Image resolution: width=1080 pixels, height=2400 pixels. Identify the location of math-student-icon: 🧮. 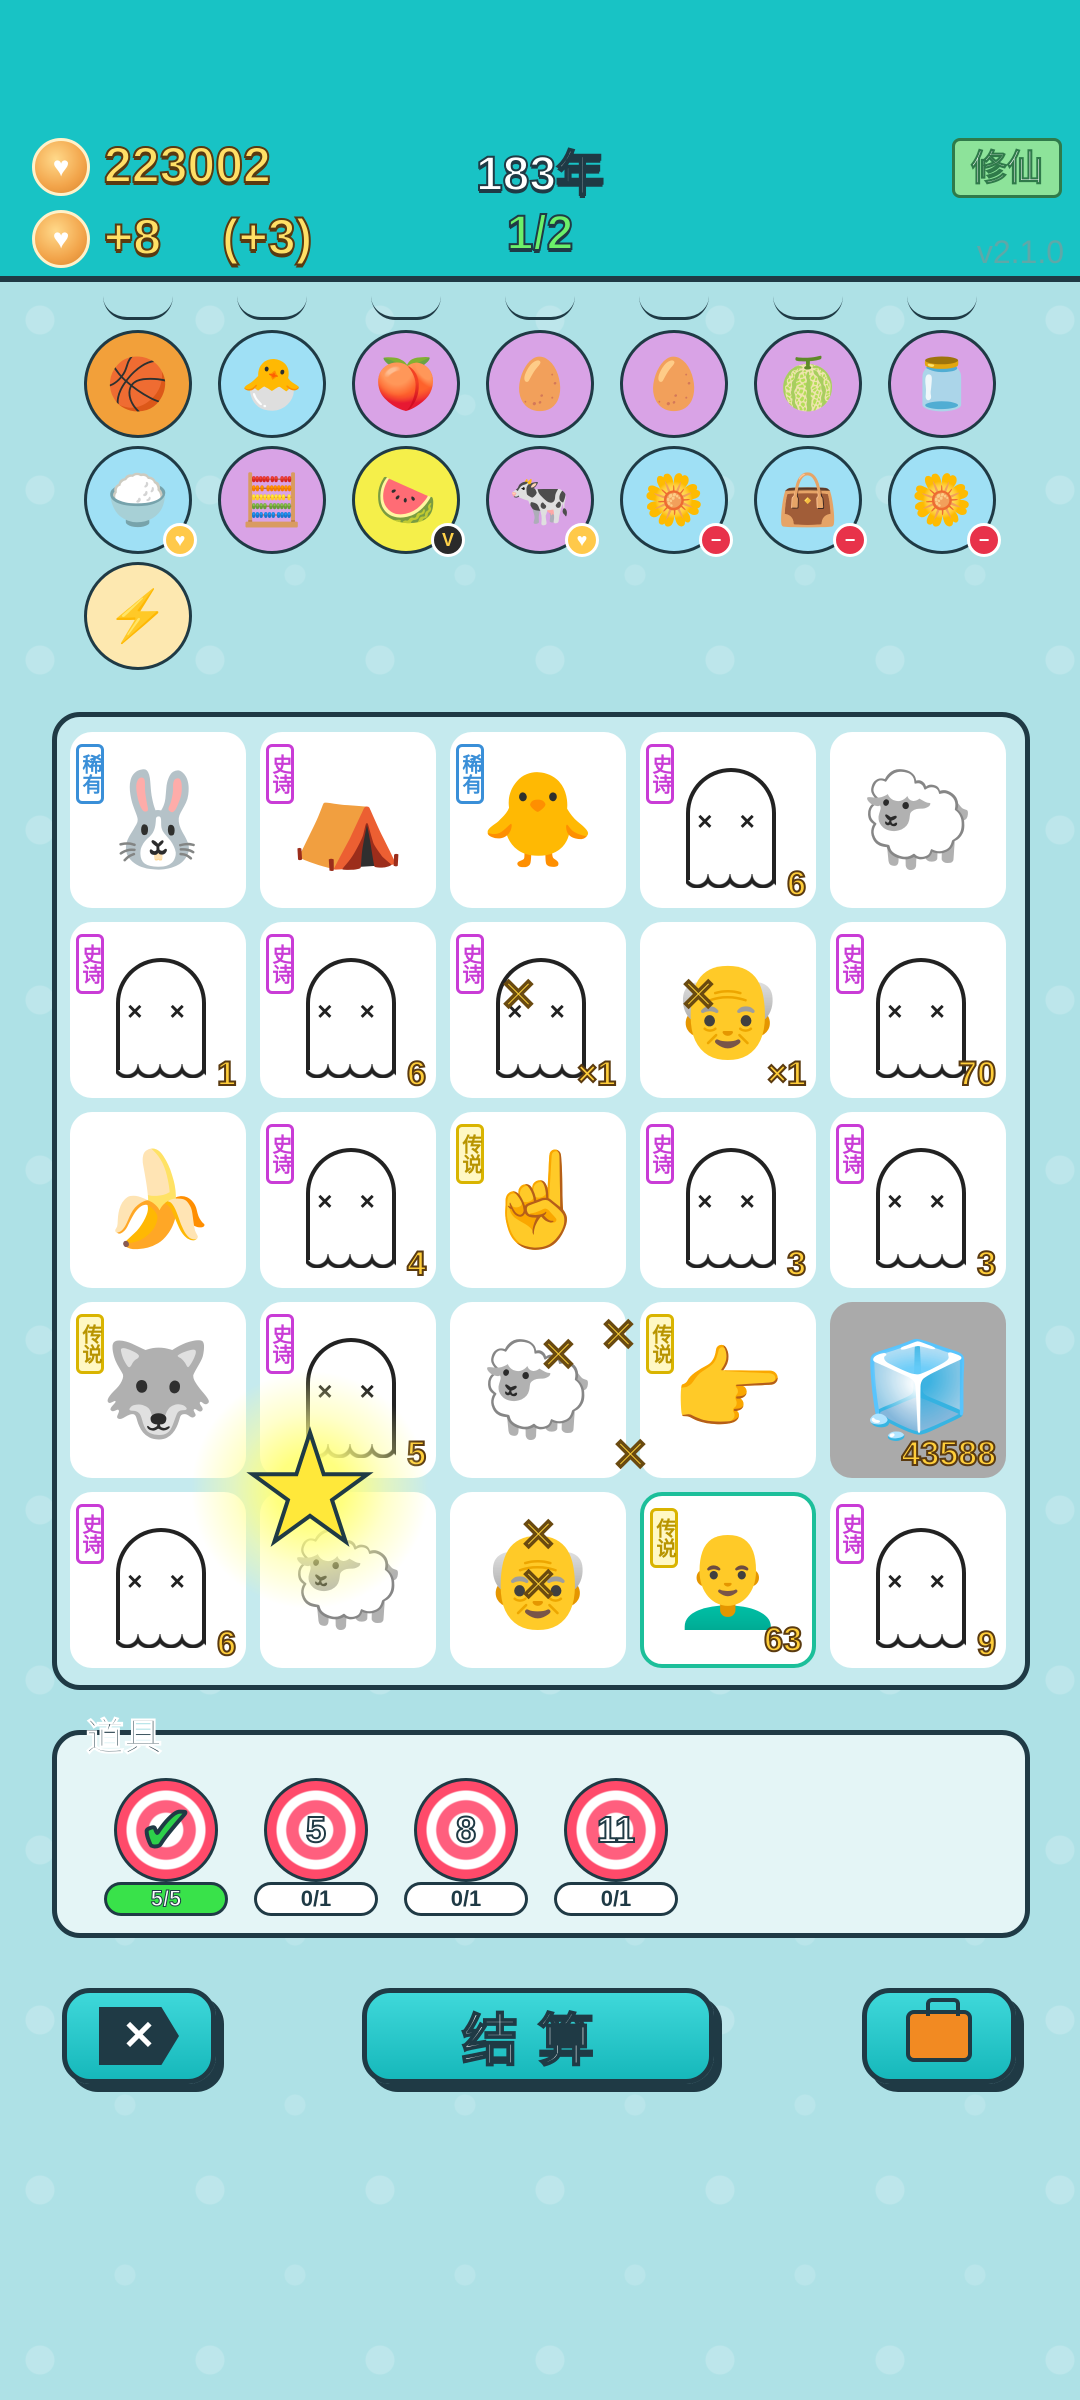
(272, 500).